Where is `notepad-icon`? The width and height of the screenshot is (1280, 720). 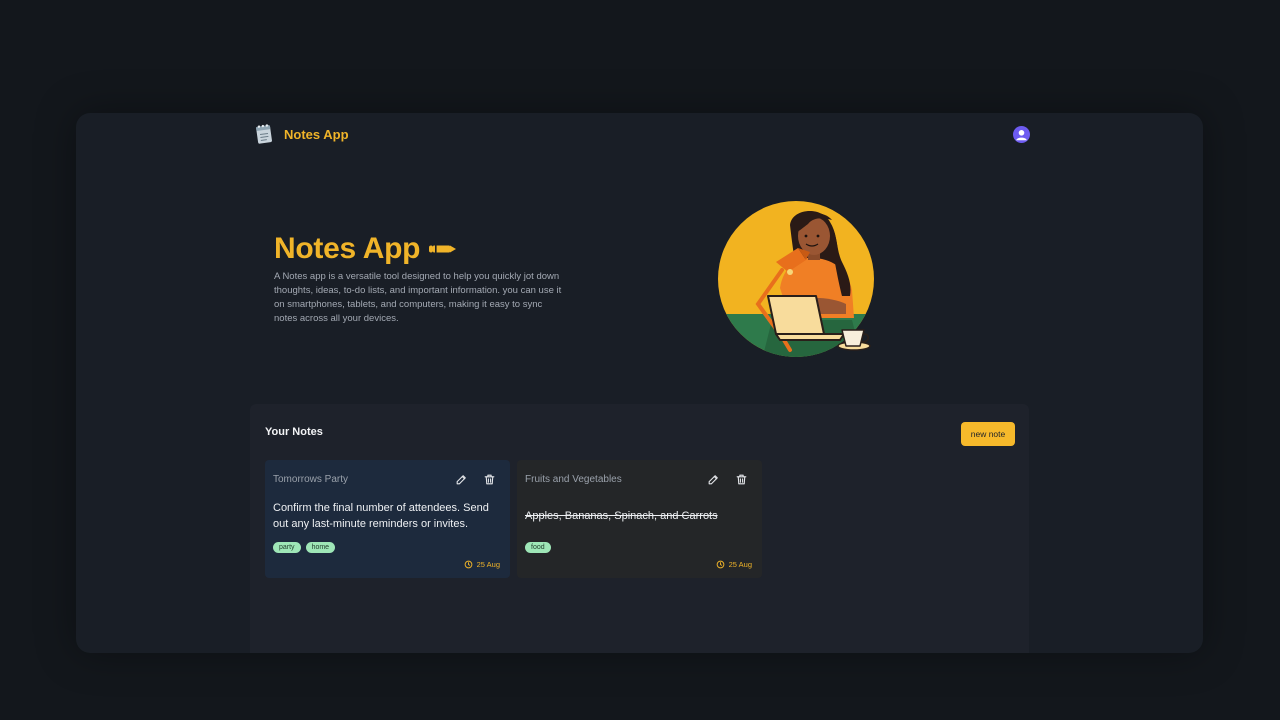
notepad-icon is located at coordinates (264, 134).